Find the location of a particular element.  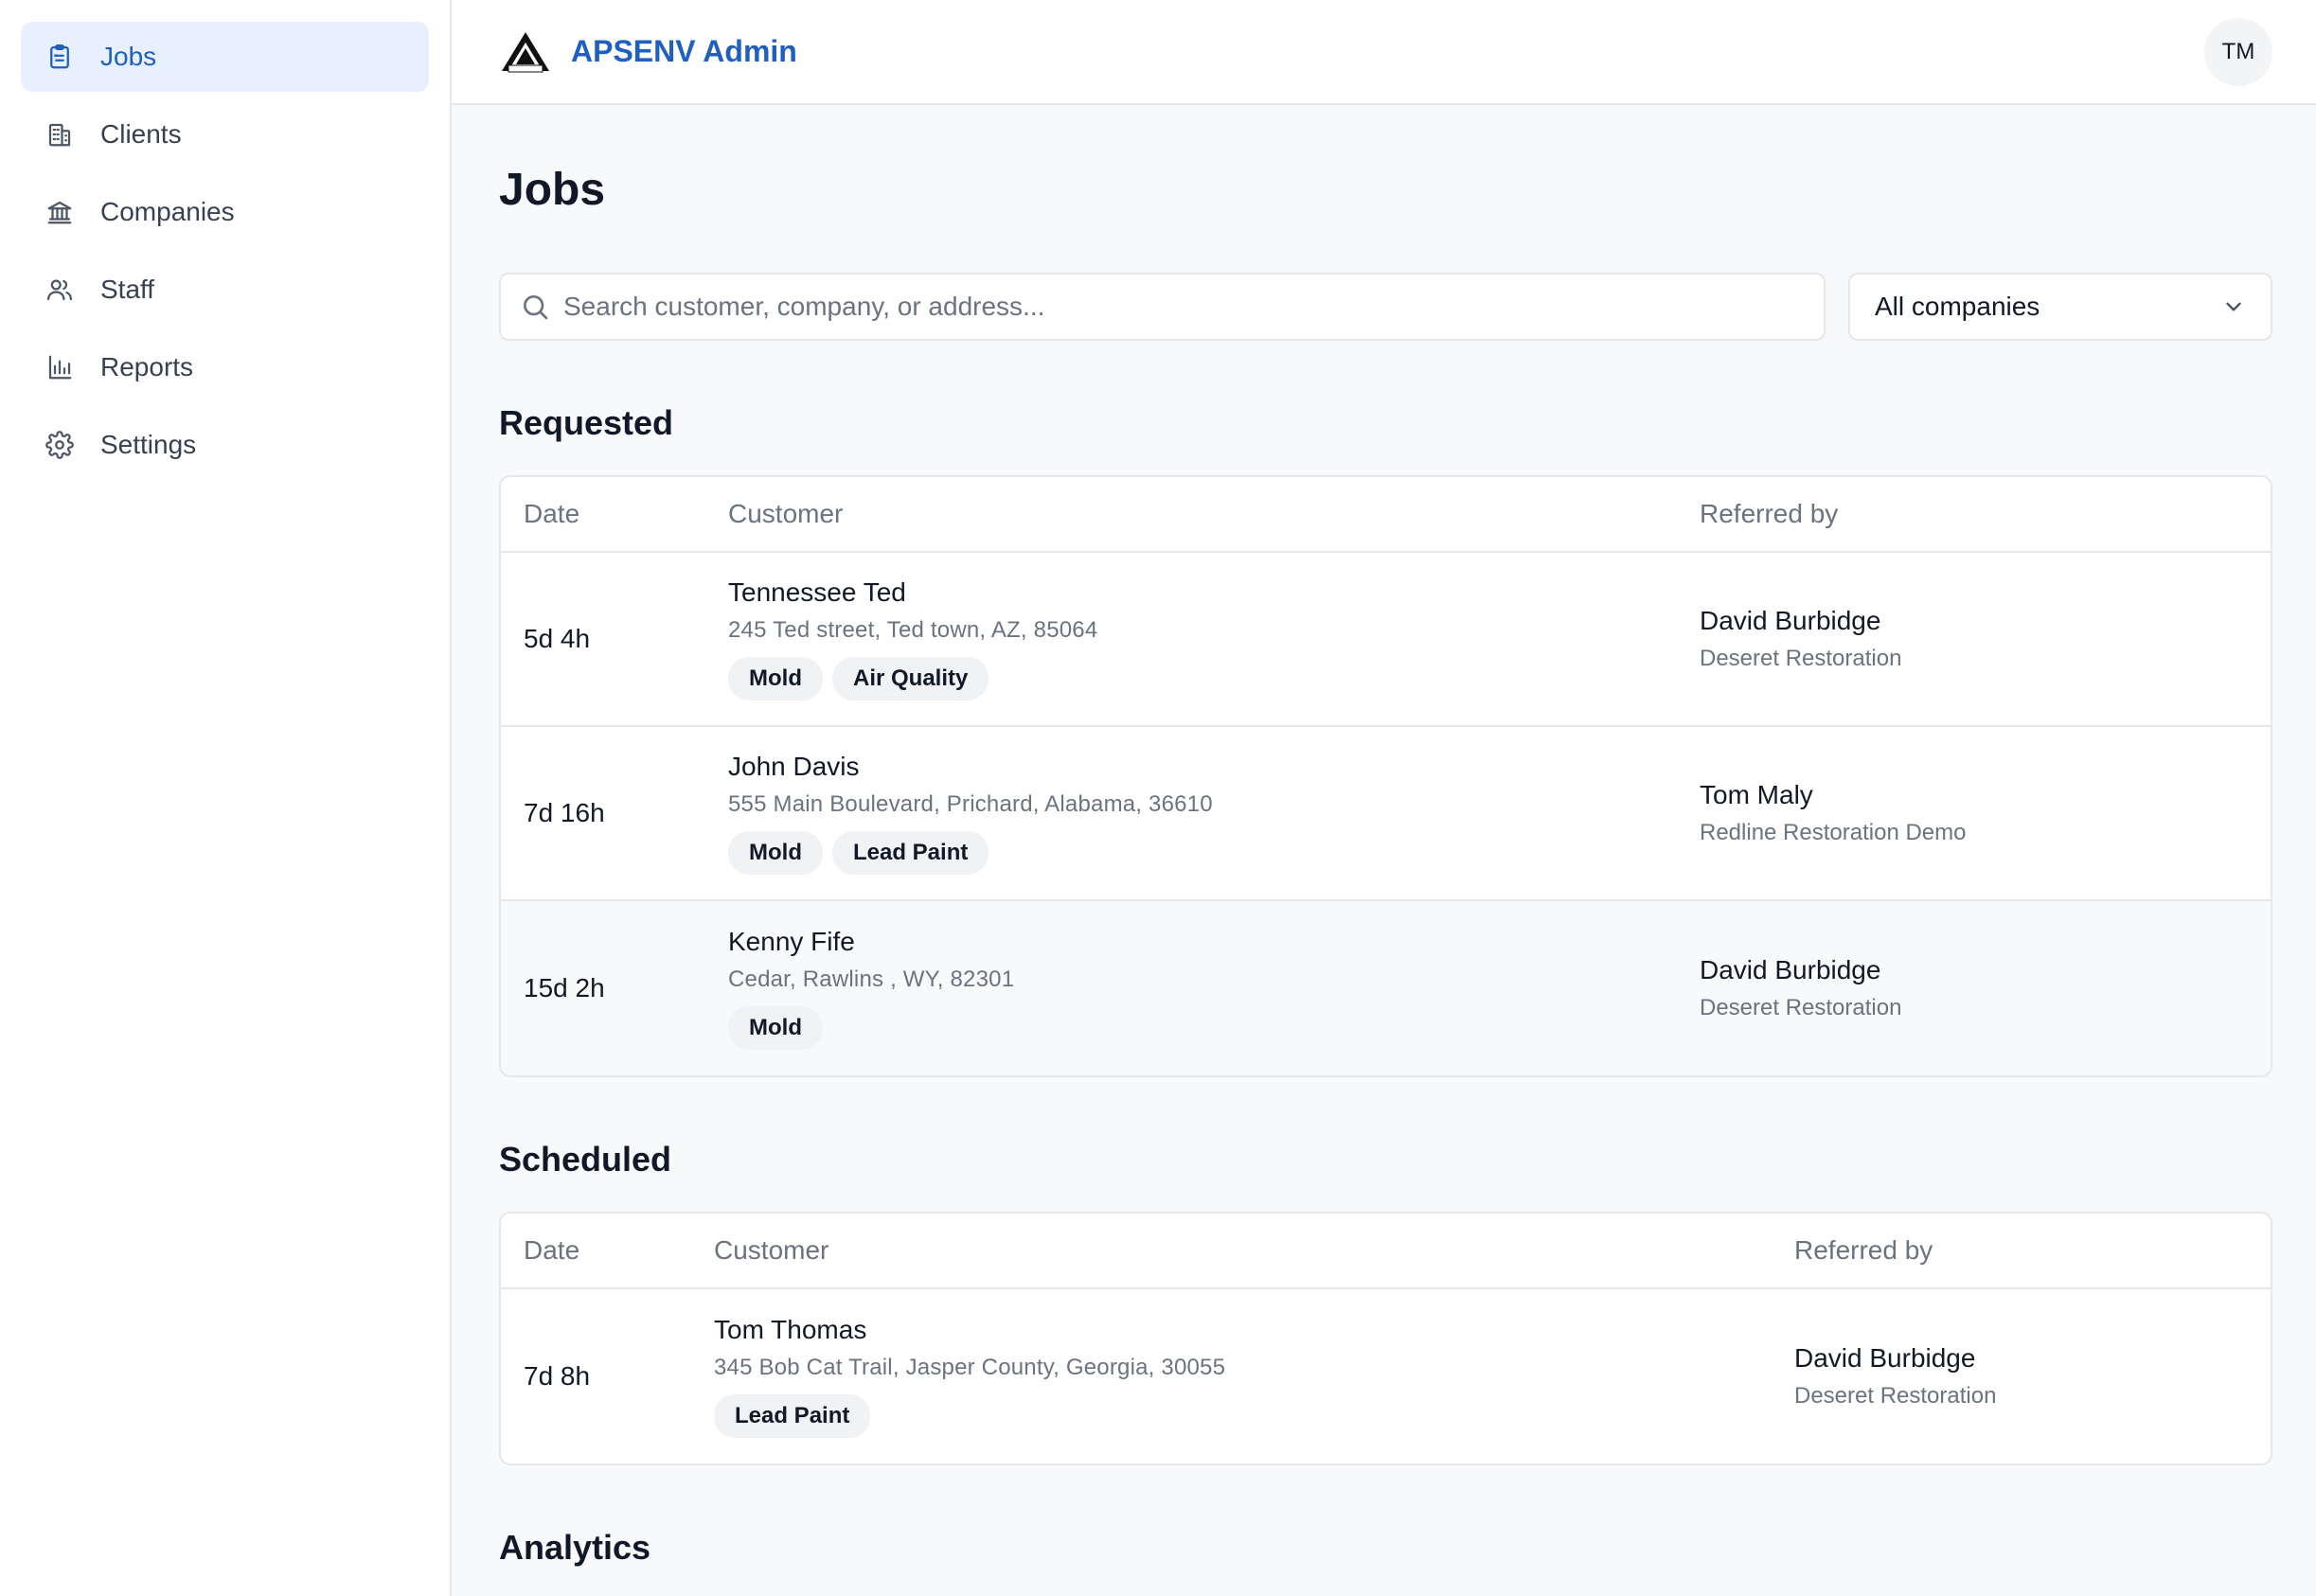

sidebar-item-settings: Settings is located at coordinates (225, 445).